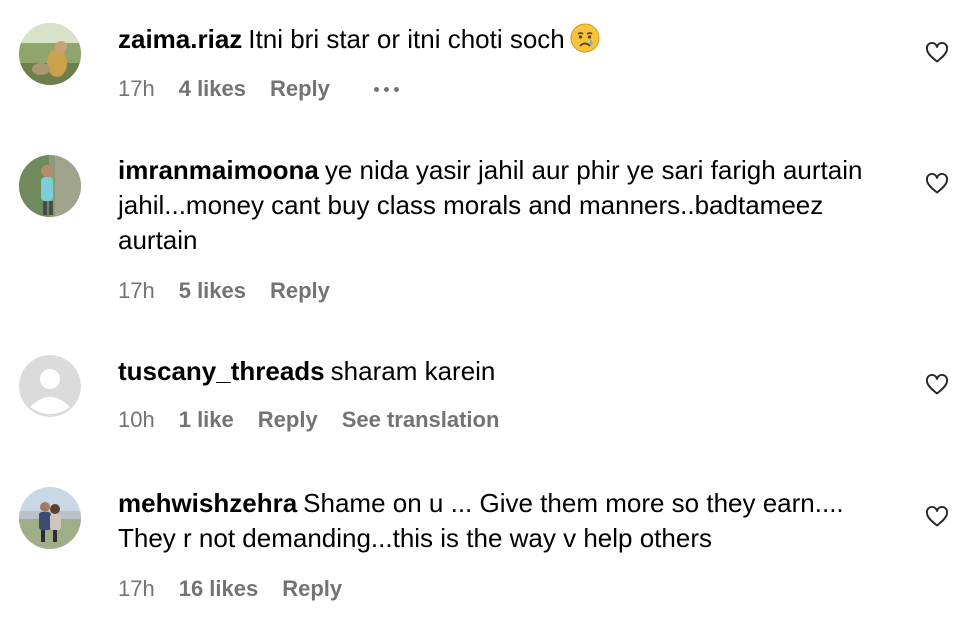 The image size is (967, 618). I want to click on crying-face-emoji, so click(585, 38).